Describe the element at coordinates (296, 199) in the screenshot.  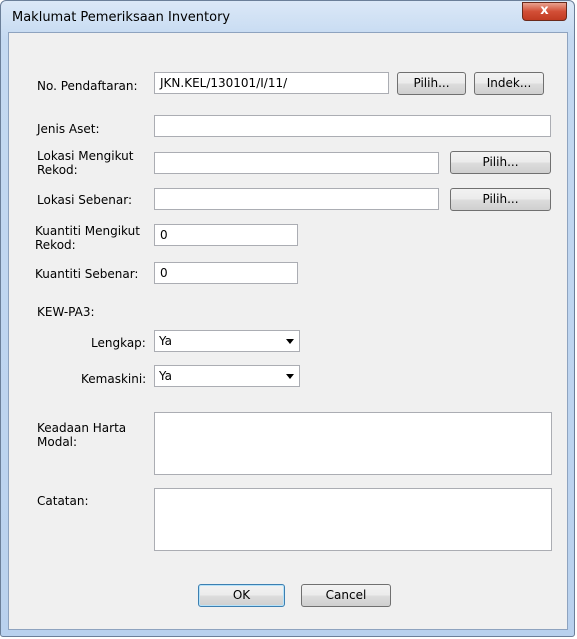
I see `lokasi-sebenar-input` at that location.